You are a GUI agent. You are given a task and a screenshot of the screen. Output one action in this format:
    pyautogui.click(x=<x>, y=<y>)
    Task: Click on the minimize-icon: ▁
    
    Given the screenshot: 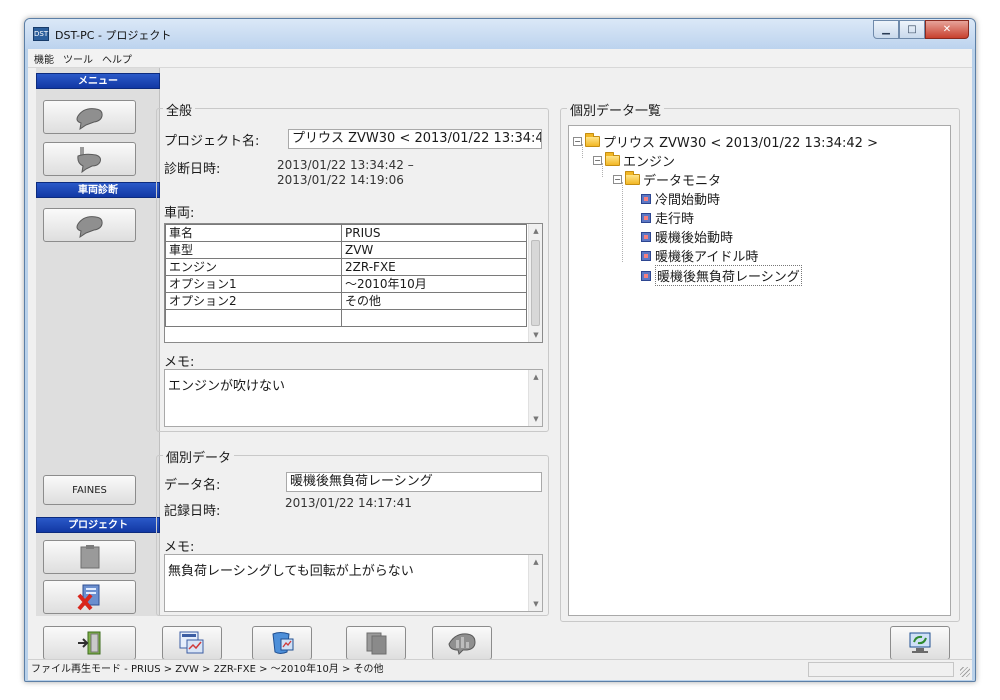 What is the action you would take?
    pyautogui.click(x=886, y=29)
    